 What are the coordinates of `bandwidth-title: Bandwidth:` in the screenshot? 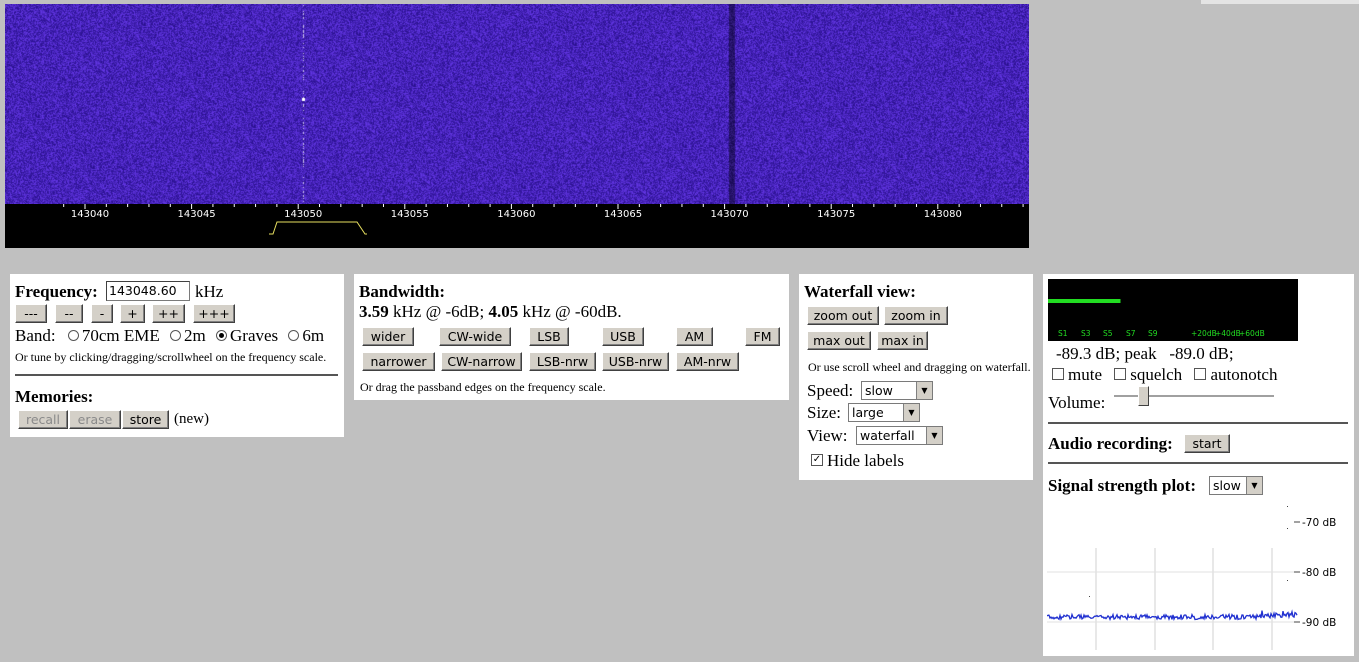 It's located at (402, 291).